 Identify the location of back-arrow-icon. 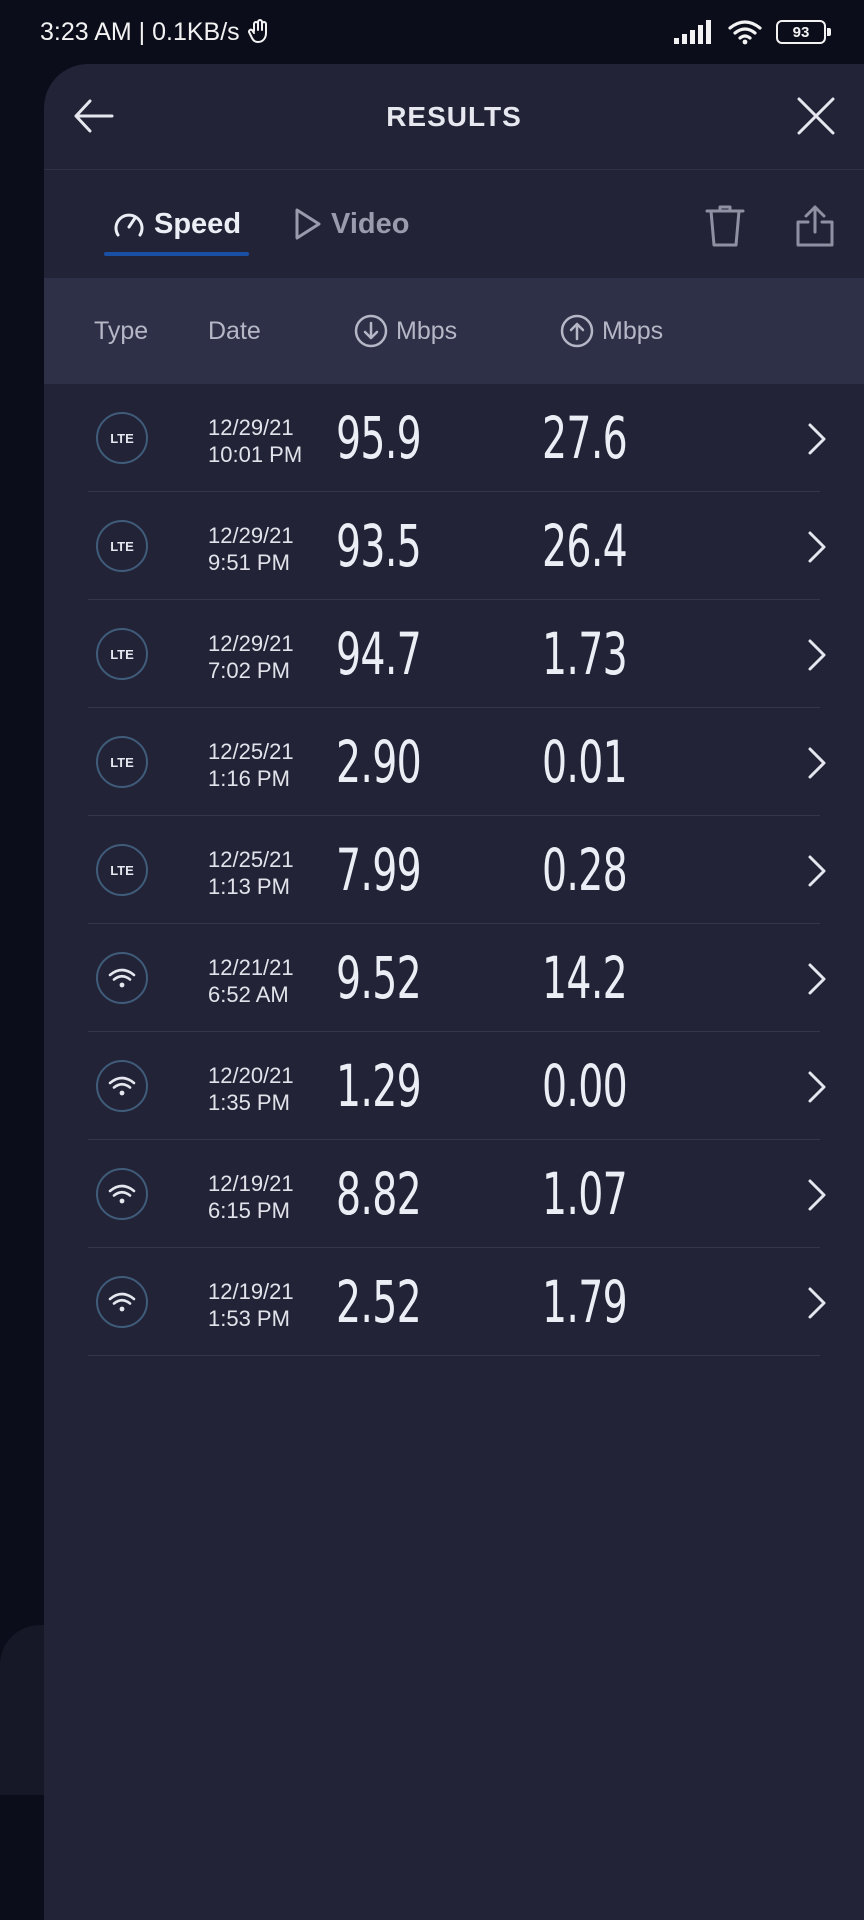
(94, 116).